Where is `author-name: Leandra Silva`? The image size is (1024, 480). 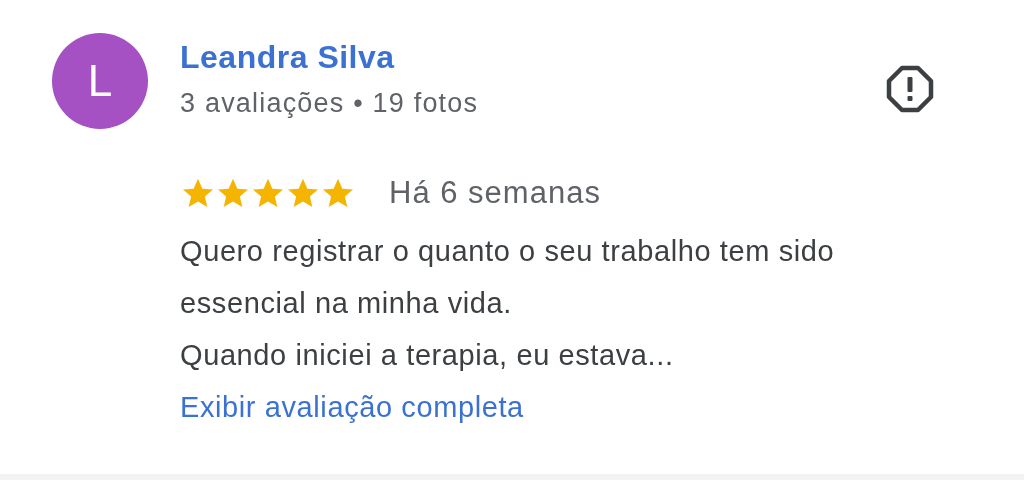
author-name: Leandra Silva is located at coordinates (287, 57).